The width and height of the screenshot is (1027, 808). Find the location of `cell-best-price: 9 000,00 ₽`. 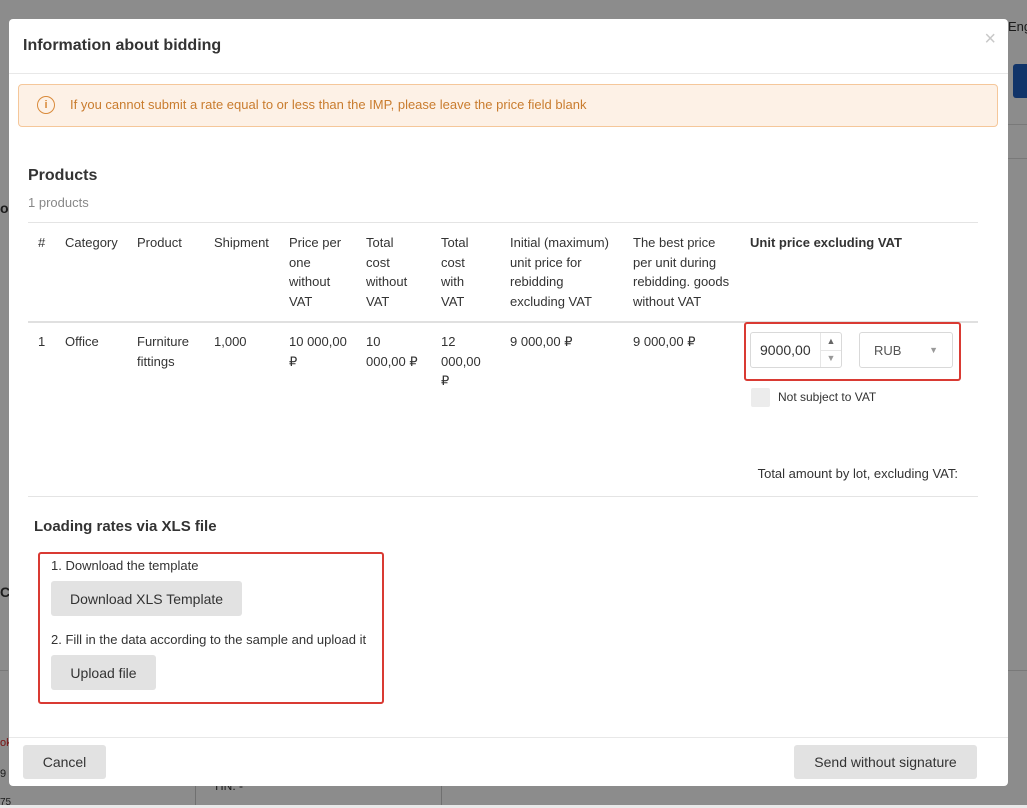

cell-best-price: 9 000,00 ₽ is located at coordinates (664, 341).